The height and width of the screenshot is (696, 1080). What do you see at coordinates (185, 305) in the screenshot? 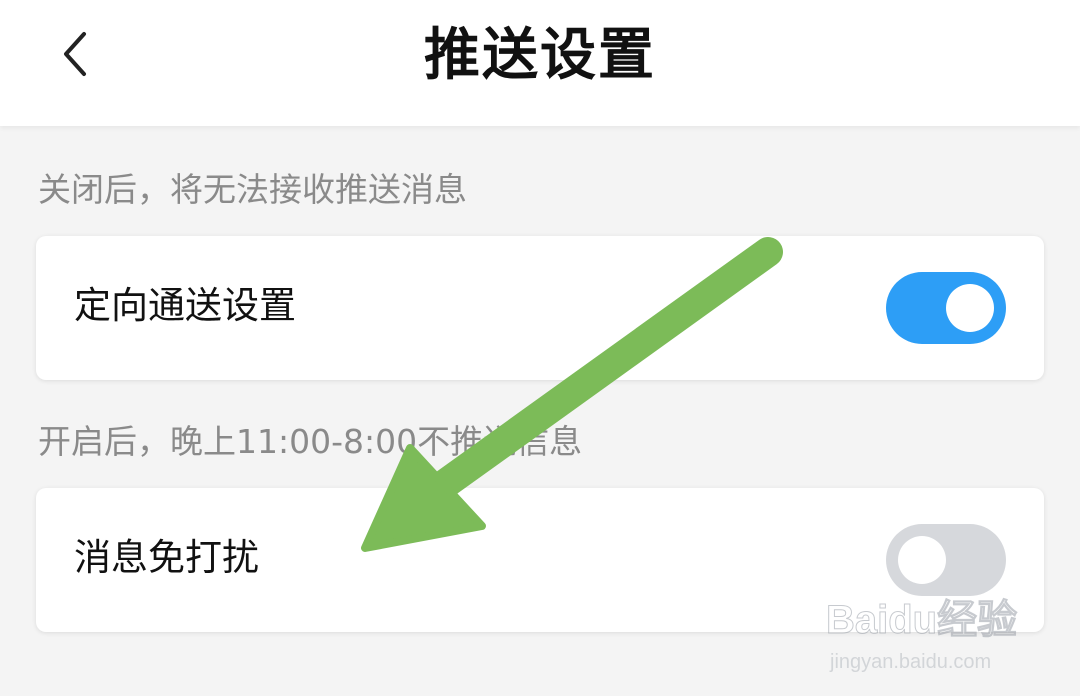
I see `setting-label-targeted-push: 定向通送设置` at bounding box center [185, 305].